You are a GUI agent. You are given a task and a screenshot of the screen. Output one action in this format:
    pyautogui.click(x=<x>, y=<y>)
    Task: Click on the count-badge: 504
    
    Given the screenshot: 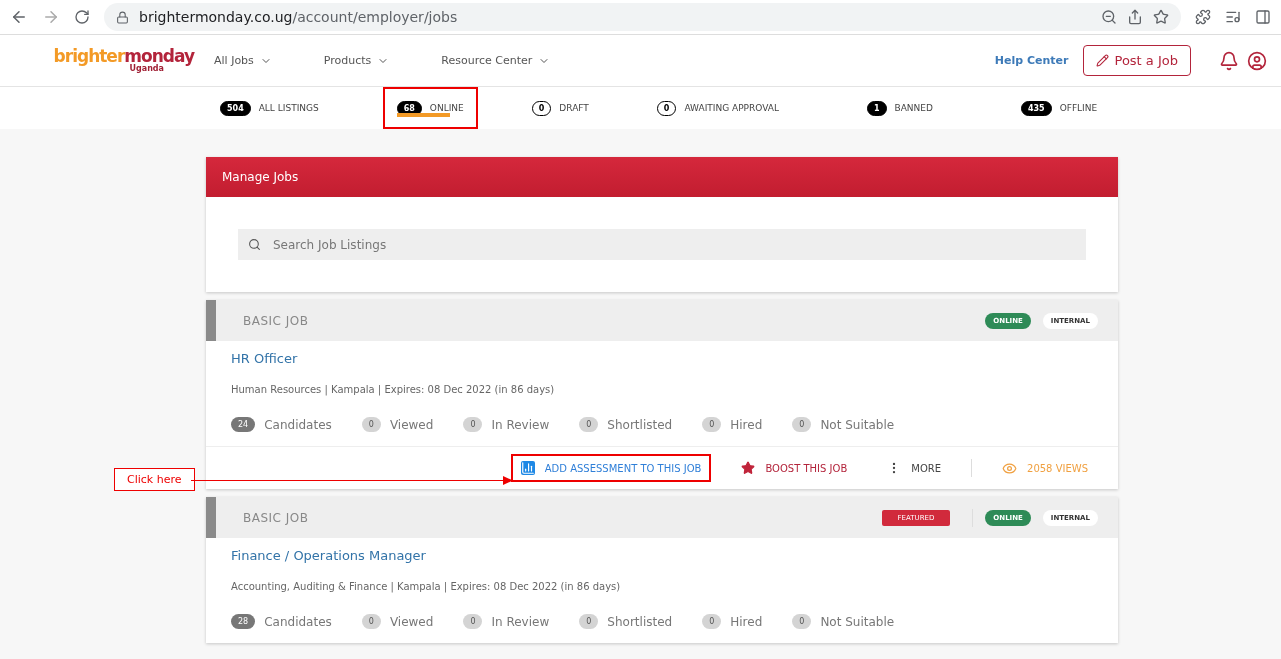 What is the action you would take?
    pyautogui.click(x=235, y=108)
    